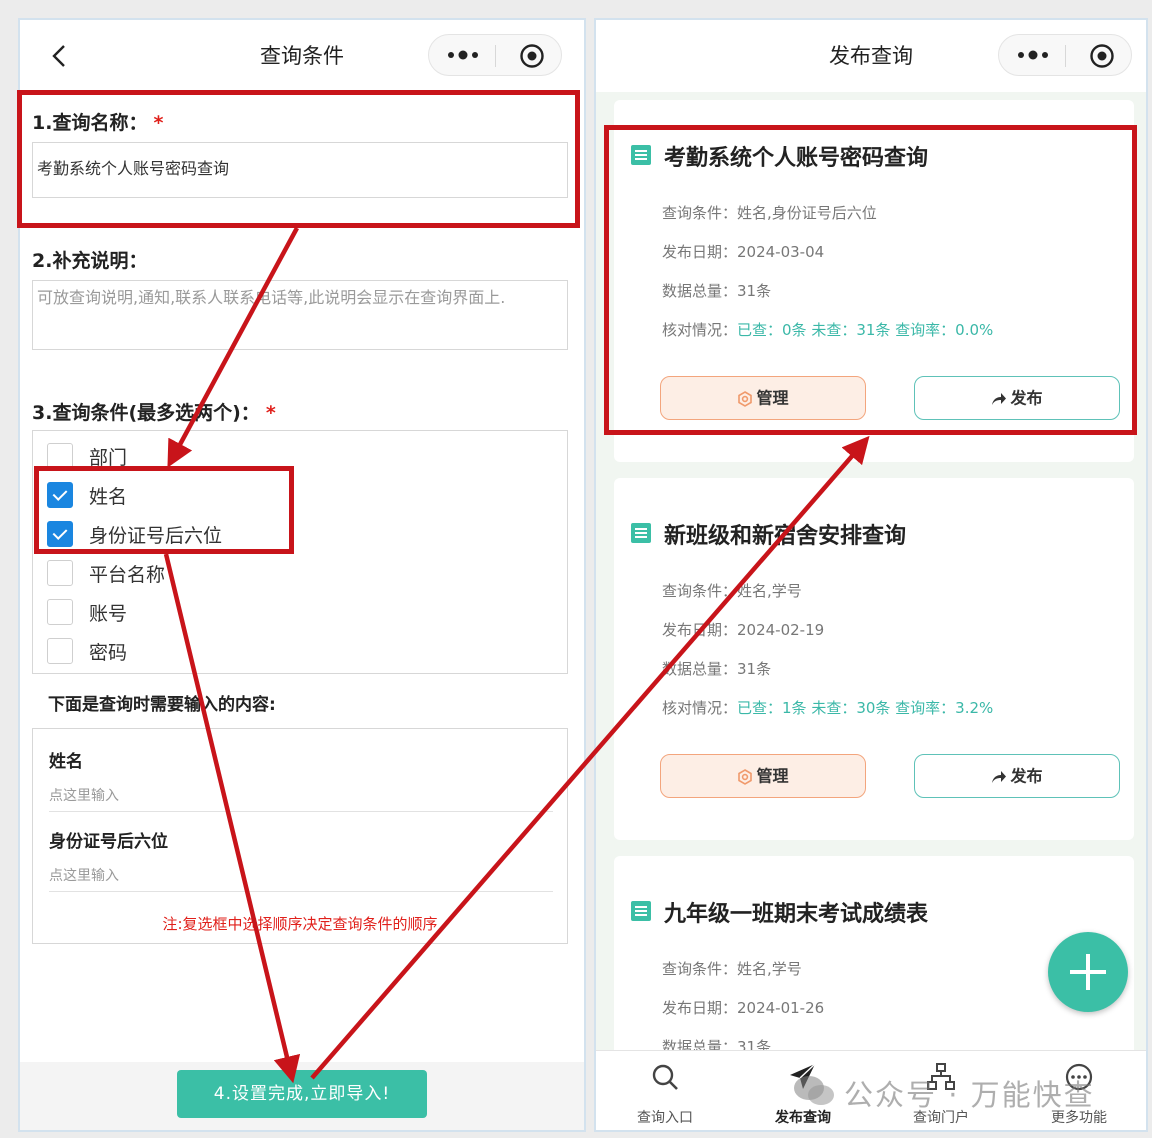 The width and height of the screenshot is (1152, 1138). What do you see at coordinates (665, 1077) in the screenshot?
I see `search-icon` at bounding box center [665, 1077].